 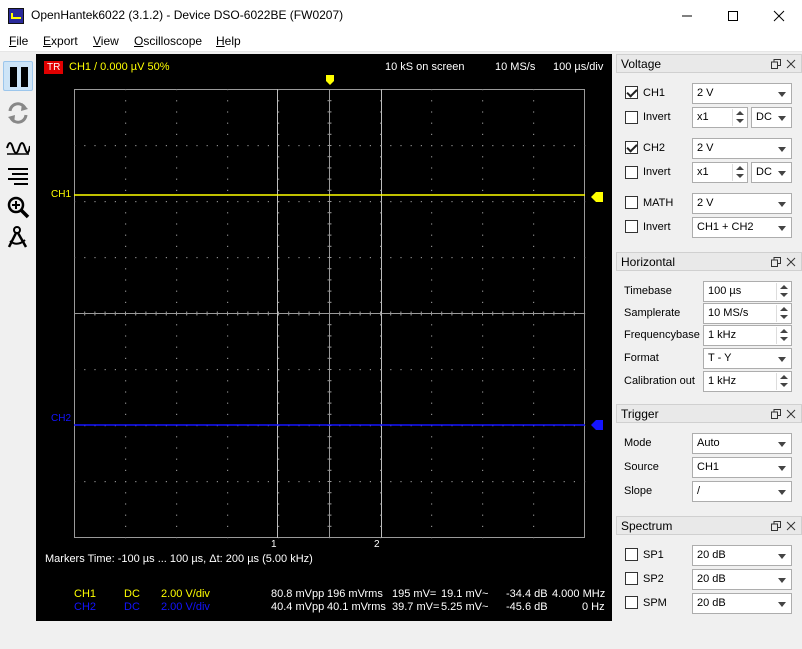 I want to click on trigger-slope-select: /, so click(x=742, y=491).